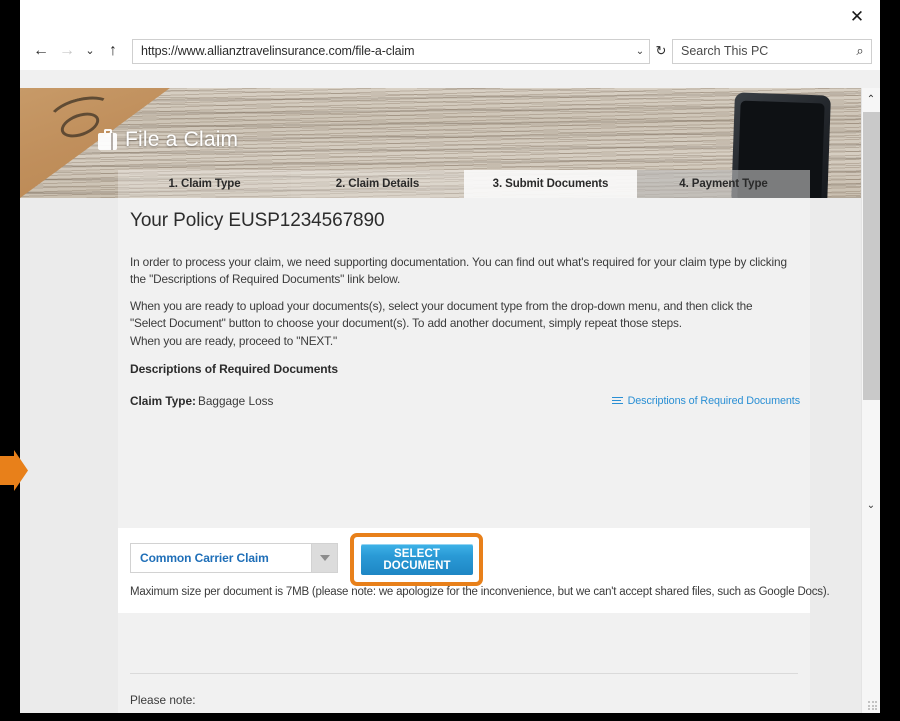 The image size is (900, 721). What do you see at coordinates (236, 401) in the screenshot?
I see `claim-type-value: Baggage Loss` at bounding box center [236, 401].